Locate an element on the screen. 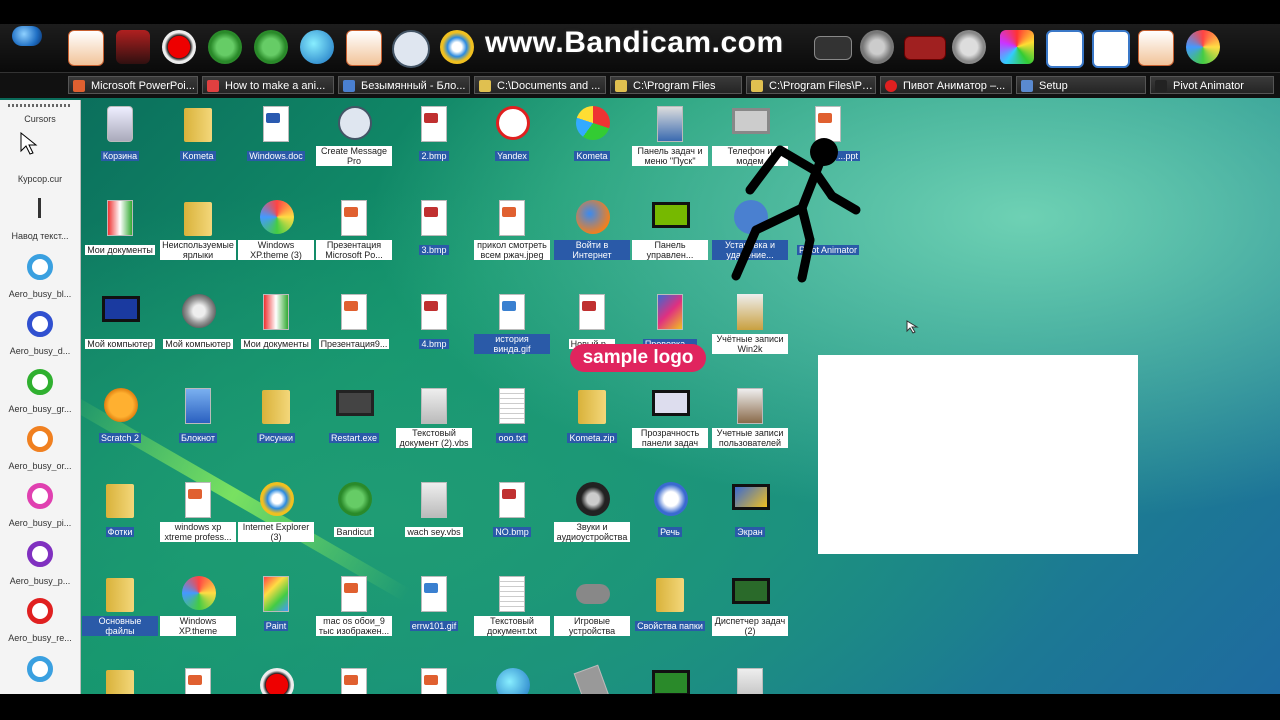 Image resolution: width=1280 pixels, height=720 pixels. theme-icon is located at coordinates (1203, 47).